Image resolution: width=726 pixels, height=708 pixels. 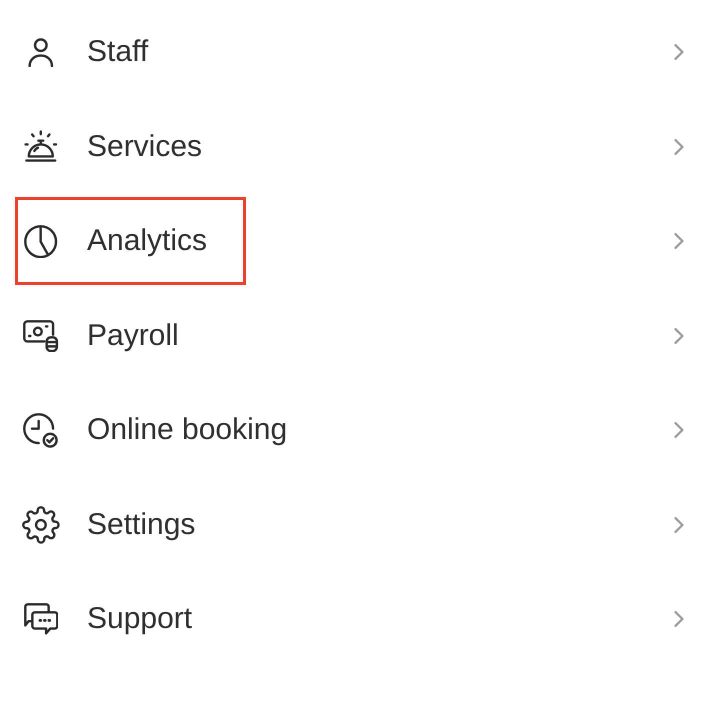 I want to click on menu-item: Services, so click(x=363, y=147).